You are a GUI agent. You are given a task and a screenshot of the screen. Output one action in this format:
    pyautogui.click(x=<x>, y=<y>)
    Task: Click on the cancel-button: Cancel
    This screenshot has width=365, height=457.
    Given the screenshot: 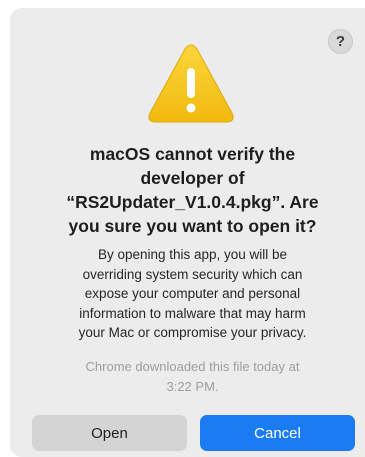 What is the action you would take?
    pyautogui.click(x=277, y=433)
    